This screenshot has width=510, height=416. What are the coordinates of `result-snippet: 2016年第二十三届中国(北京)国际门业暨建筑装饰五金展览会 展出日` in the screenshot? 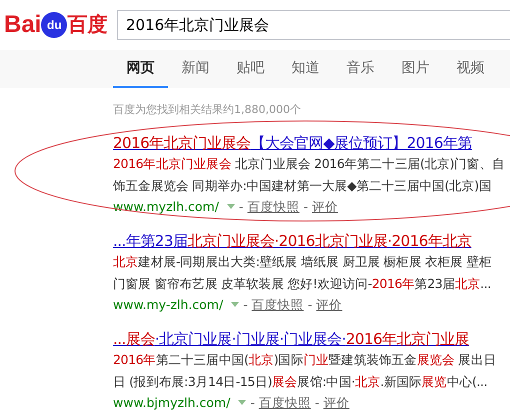 It's located at (305, 359).